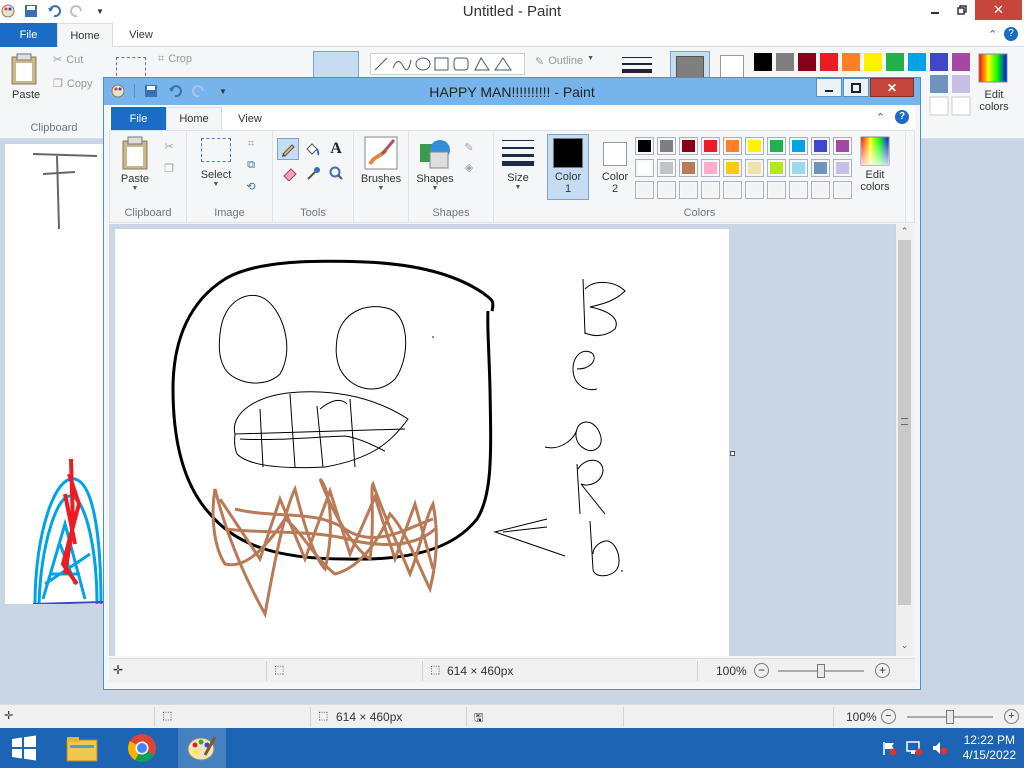  I want to click on edit-colors-button: Edit colors, so click(875, 164).